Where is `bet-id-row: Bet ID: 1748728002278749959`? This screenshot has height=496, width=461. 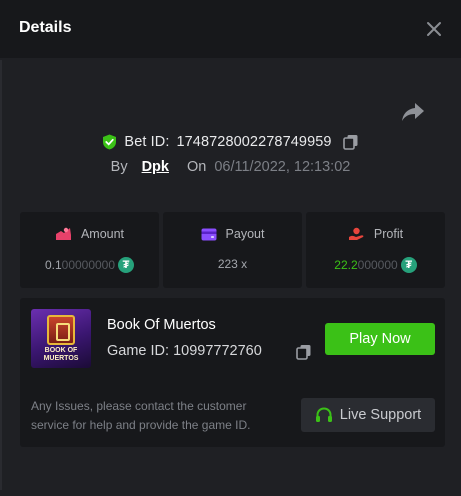
bet-id-row: Bet ID: 1748728002278749959 is located at coordinates (230, 142).